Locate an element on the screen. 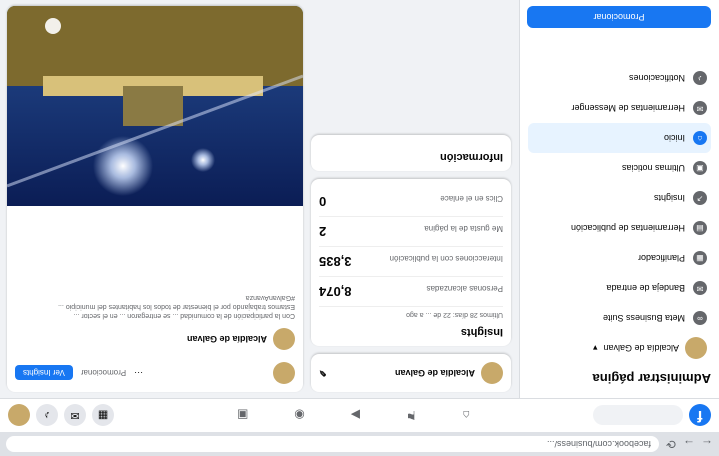  calendar-icon: ▦ is located at coordinates (700, 258).